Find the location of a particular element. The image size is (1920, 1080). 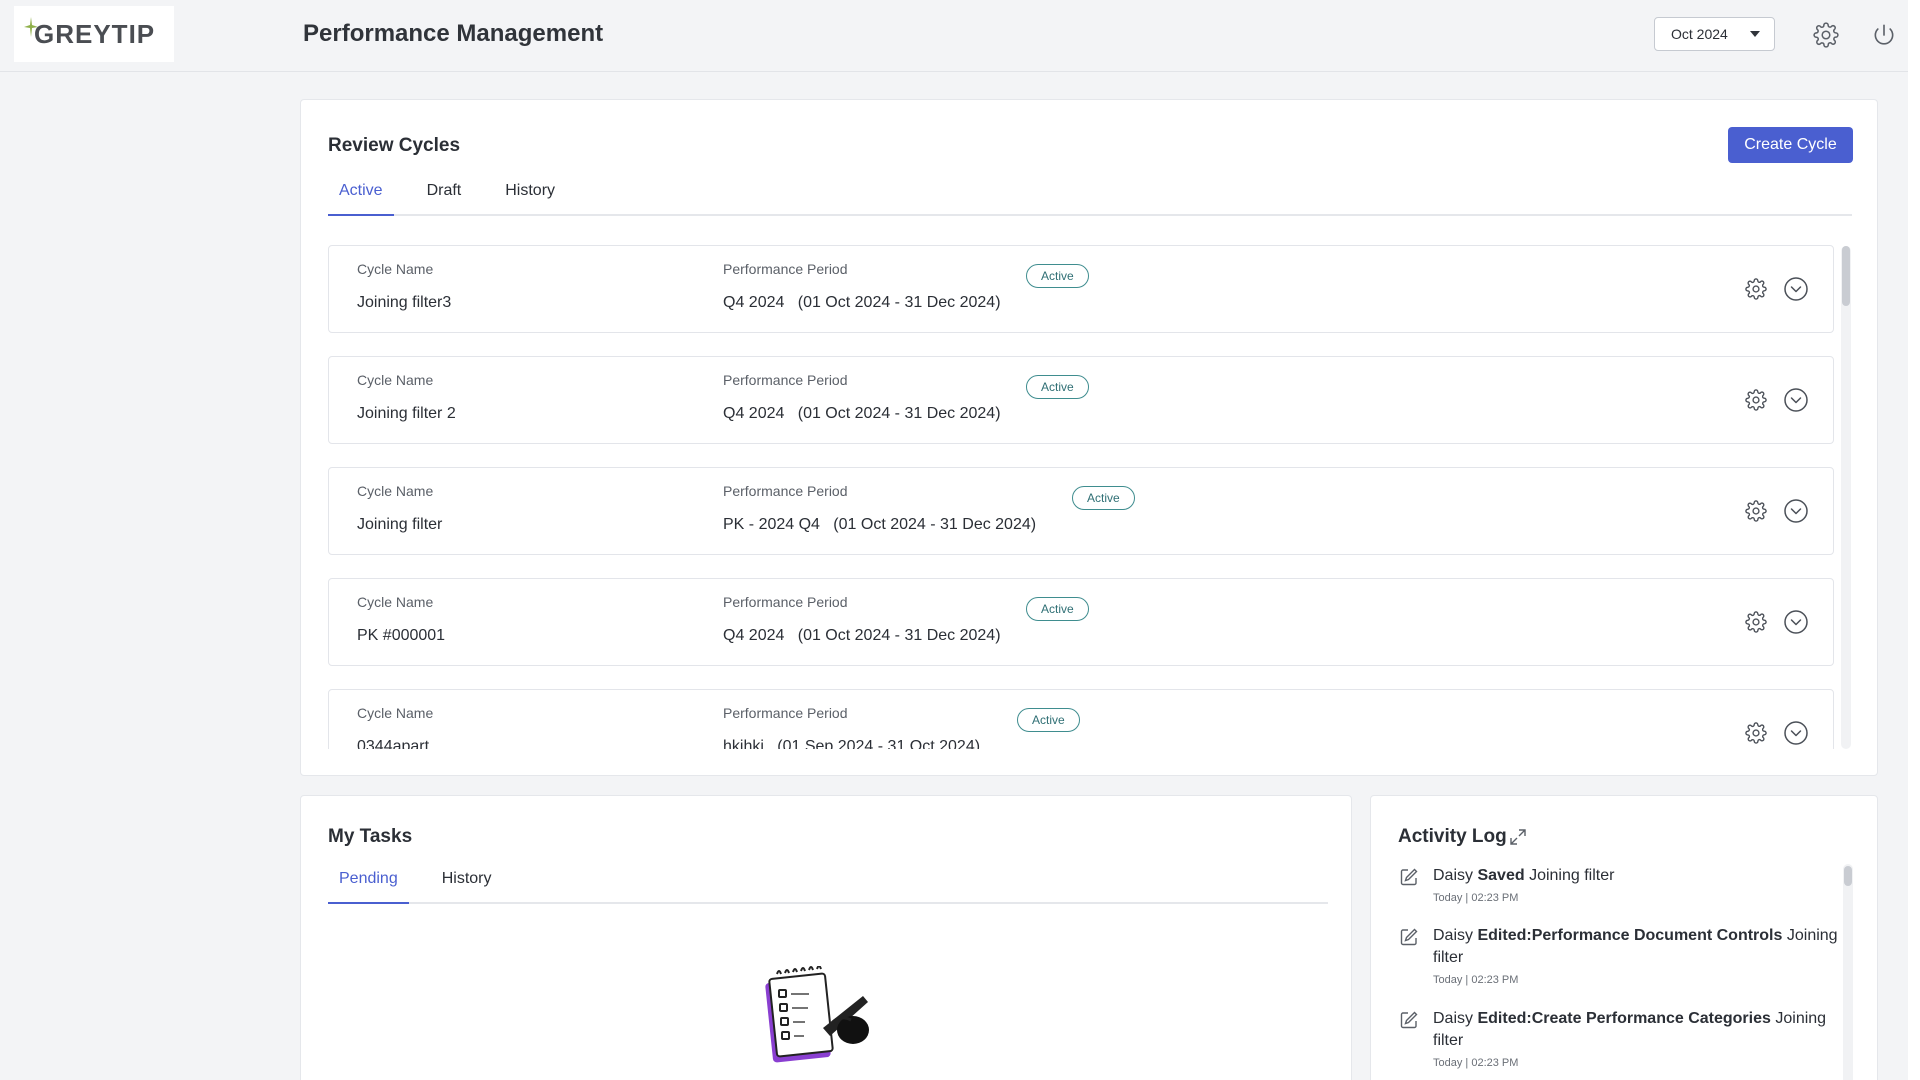

activity-log-title: Activity Log is located at coordinates (1452, 836).